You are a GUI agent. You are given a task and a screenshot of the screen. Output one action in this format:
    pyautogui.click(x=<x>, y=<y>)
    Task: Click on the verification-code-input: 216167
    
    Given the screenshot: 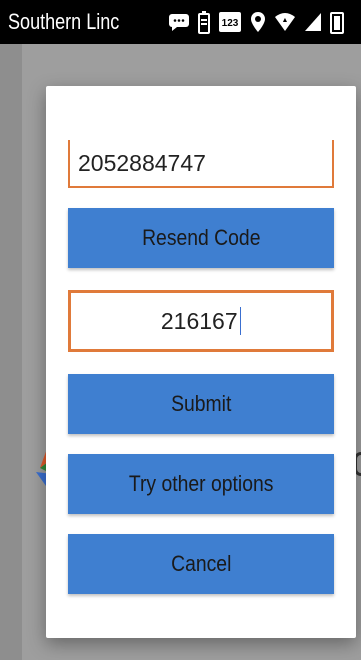 What is the action you would take?
    pyautogui.click(x=201, y=321)
    